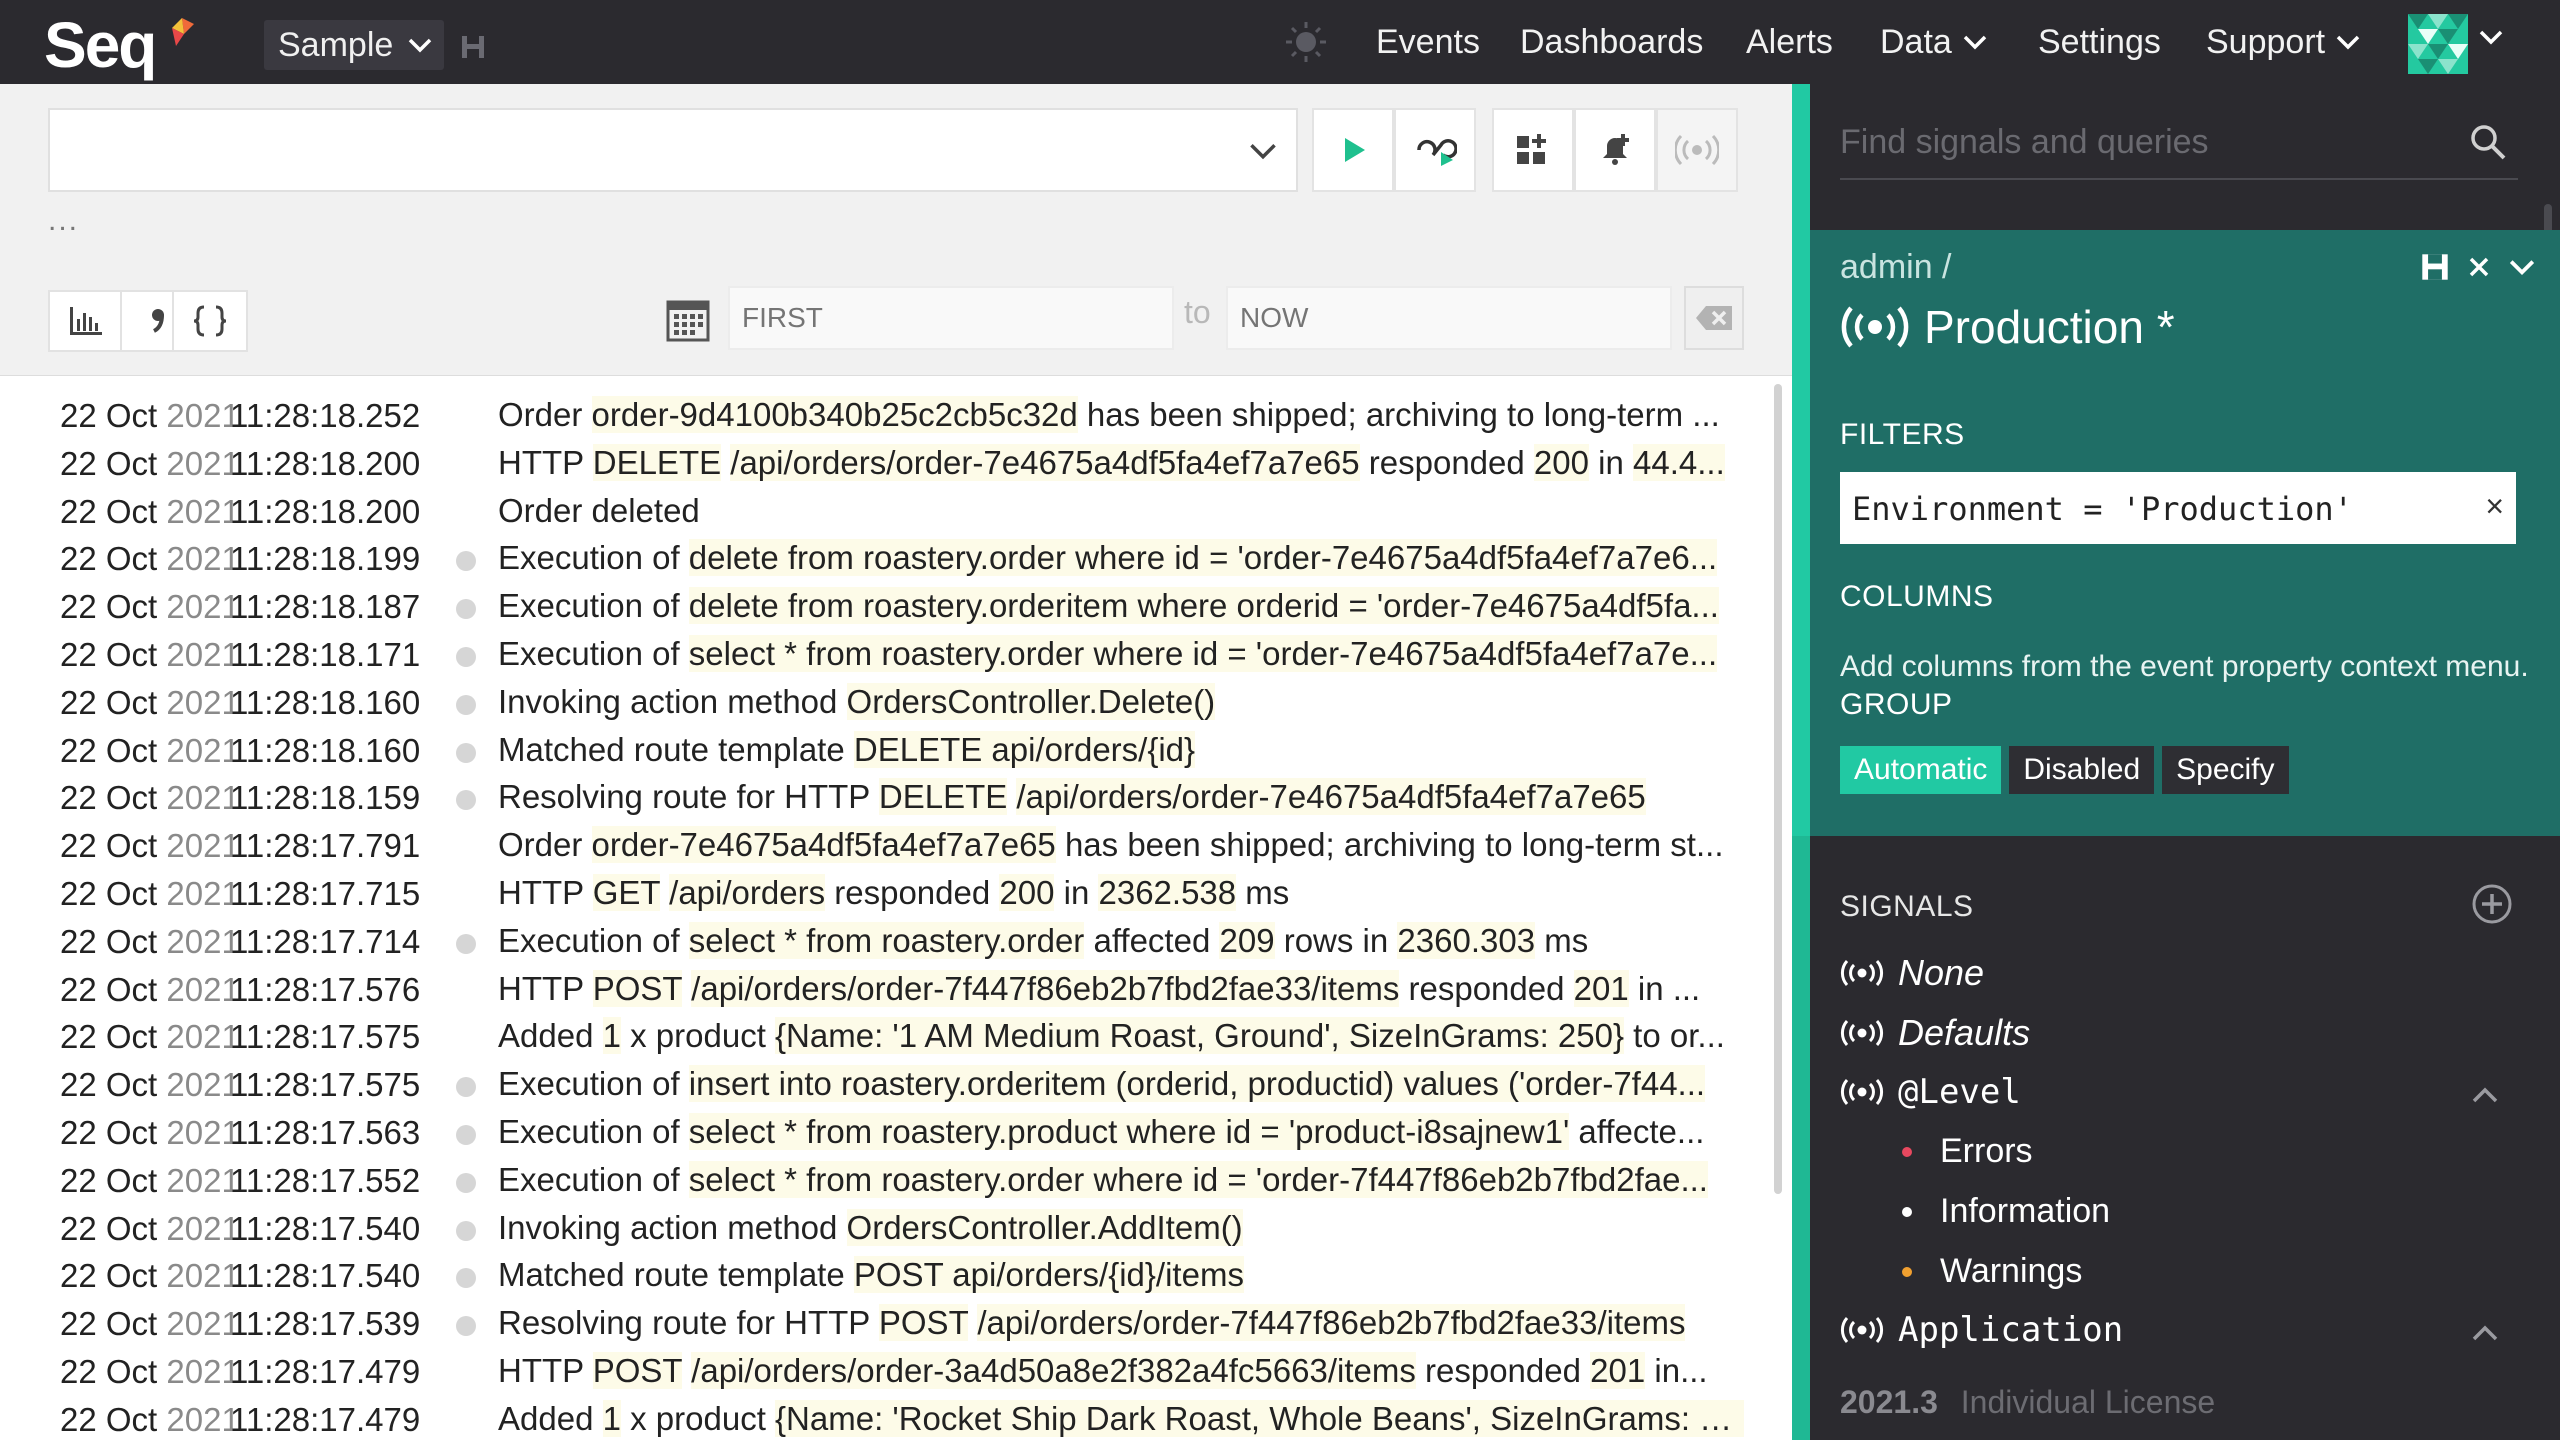  I want to click on history-chevron-down-icon, so click(1263, 151).